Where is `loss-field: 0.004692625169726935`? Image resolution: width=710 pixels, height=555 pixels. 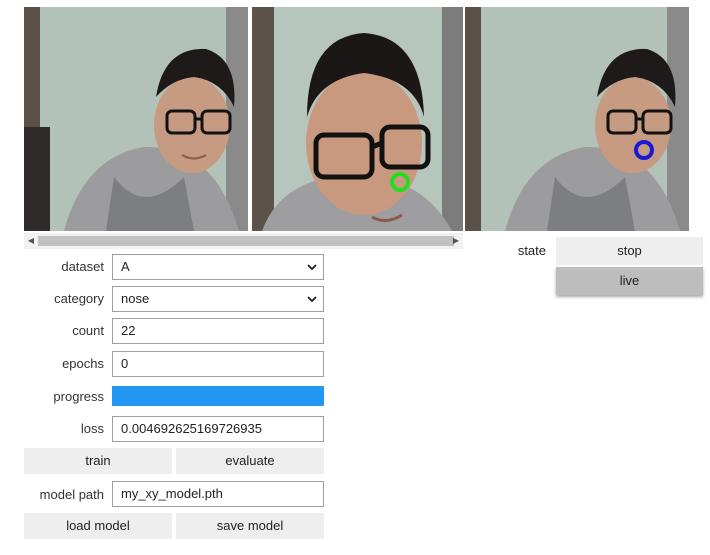
loss-field: 0.004692625169726935 is located at coordinates (218, 429).